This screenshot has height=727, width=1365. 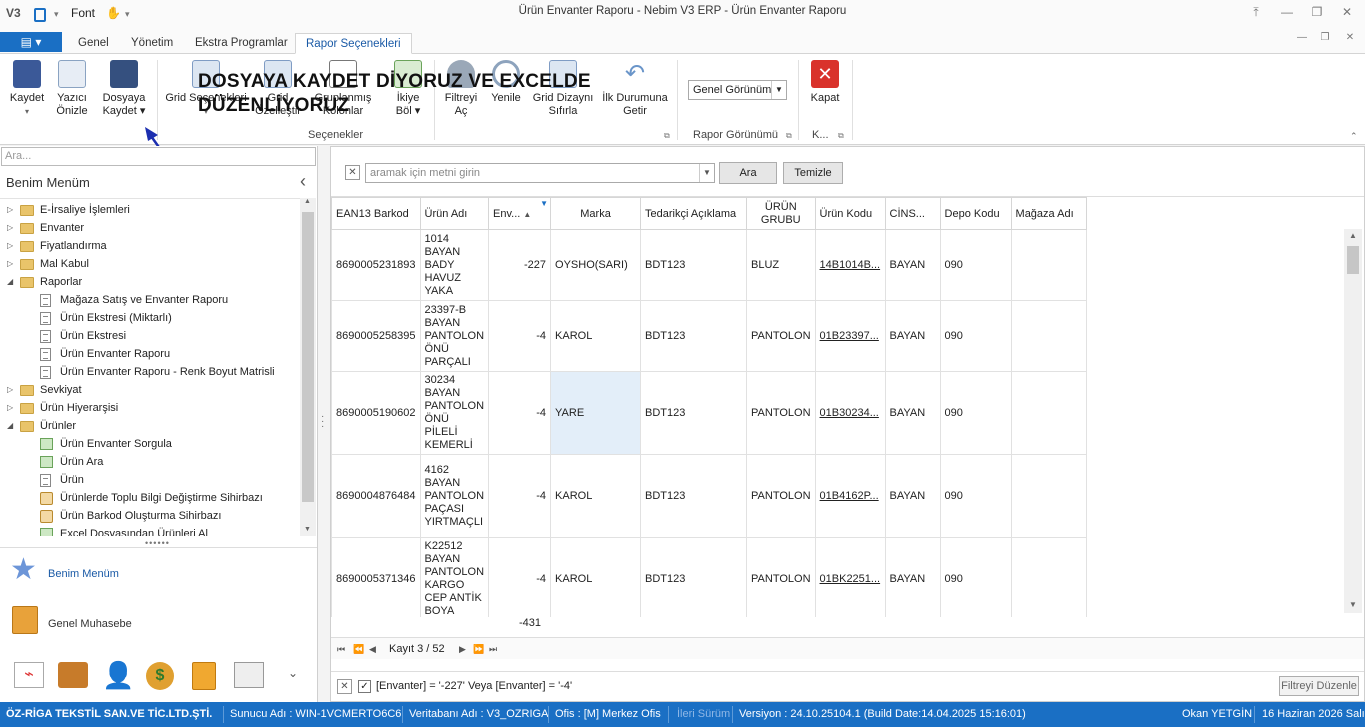 What do you see at coordinates (150, 300) in the screenshot?
I see `tree-item: Mağaza Satış ve Envanter Raporu` at bounding box center [150, 300].